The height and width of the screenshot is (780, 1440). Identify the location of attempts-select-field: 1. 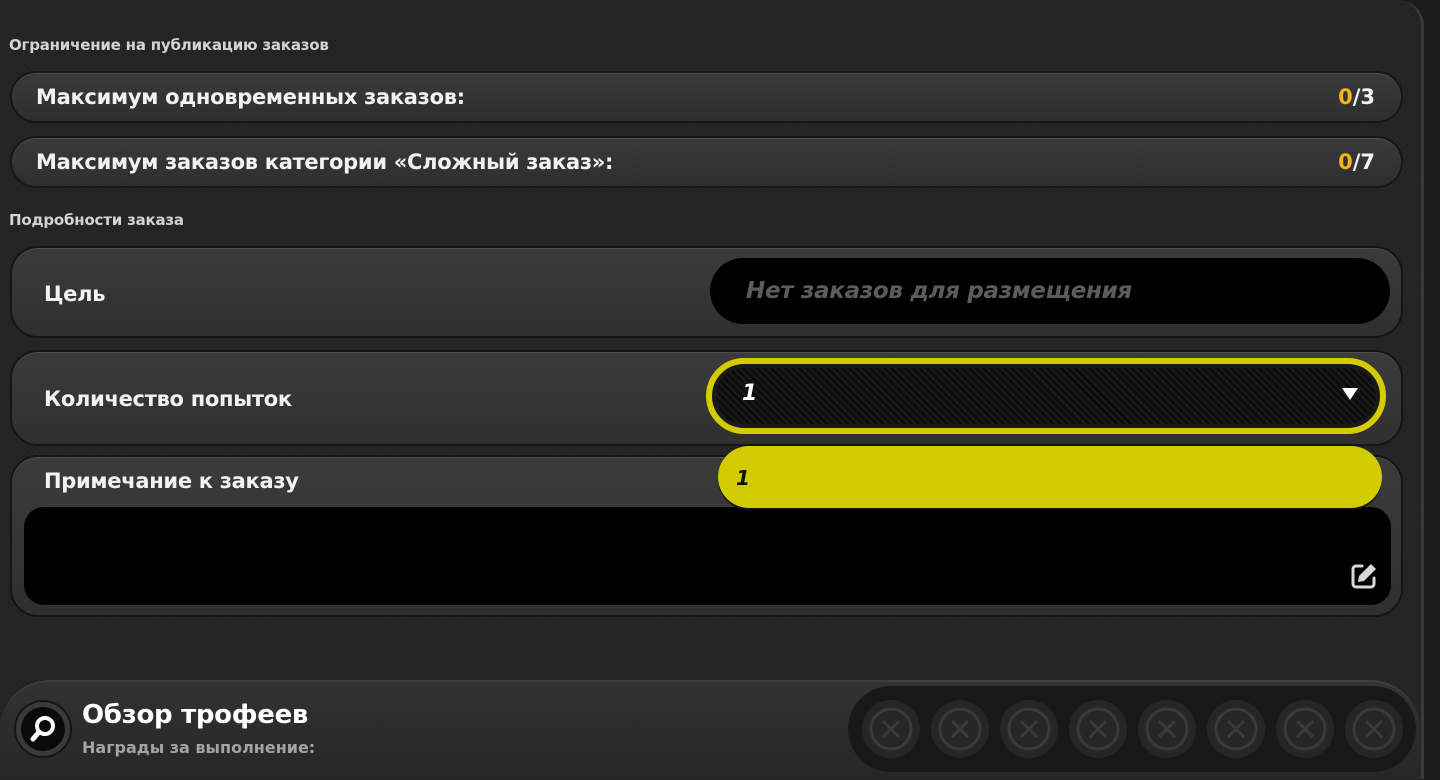
(1046, 396).